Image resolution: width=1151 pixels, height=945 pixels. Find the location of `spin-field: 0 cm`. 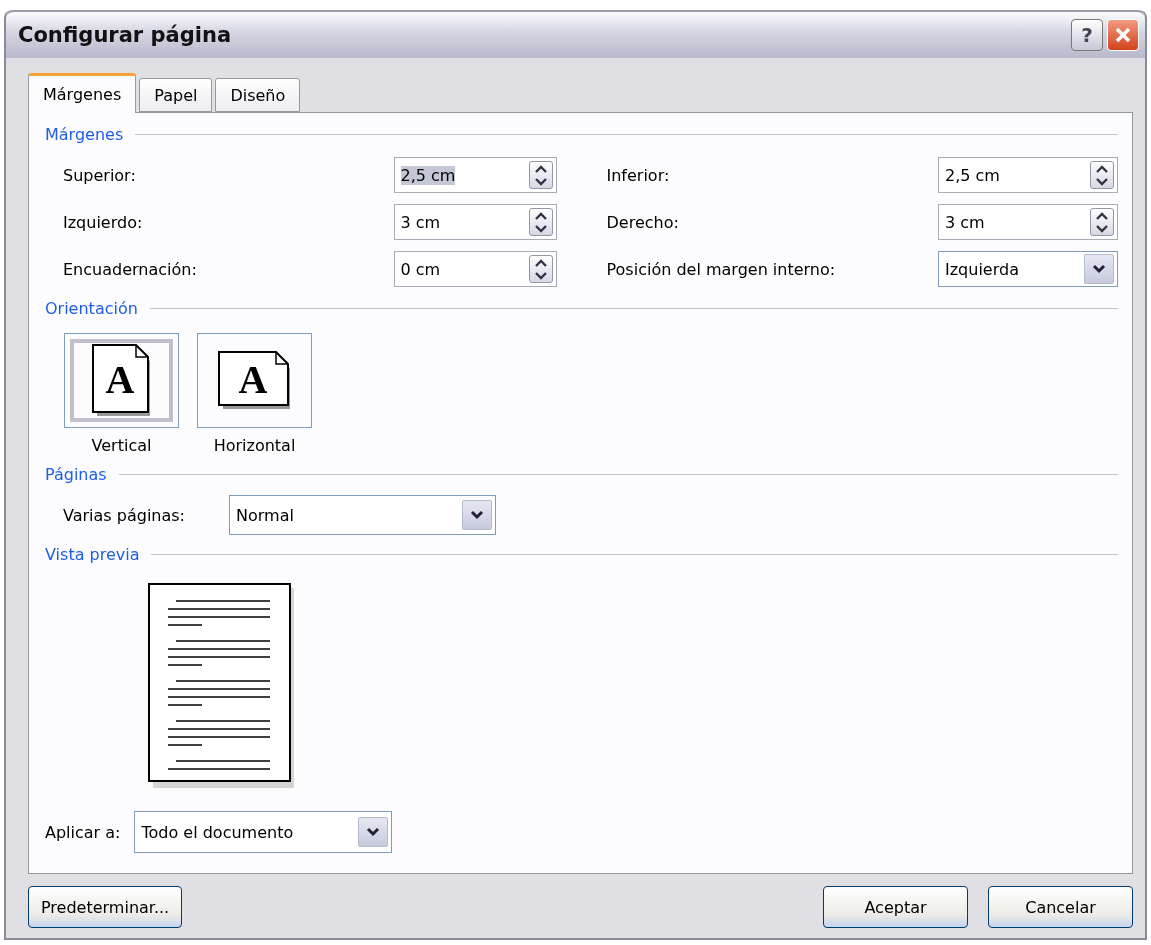

spin-field: 0 cm is located at coordinates (475, 269).